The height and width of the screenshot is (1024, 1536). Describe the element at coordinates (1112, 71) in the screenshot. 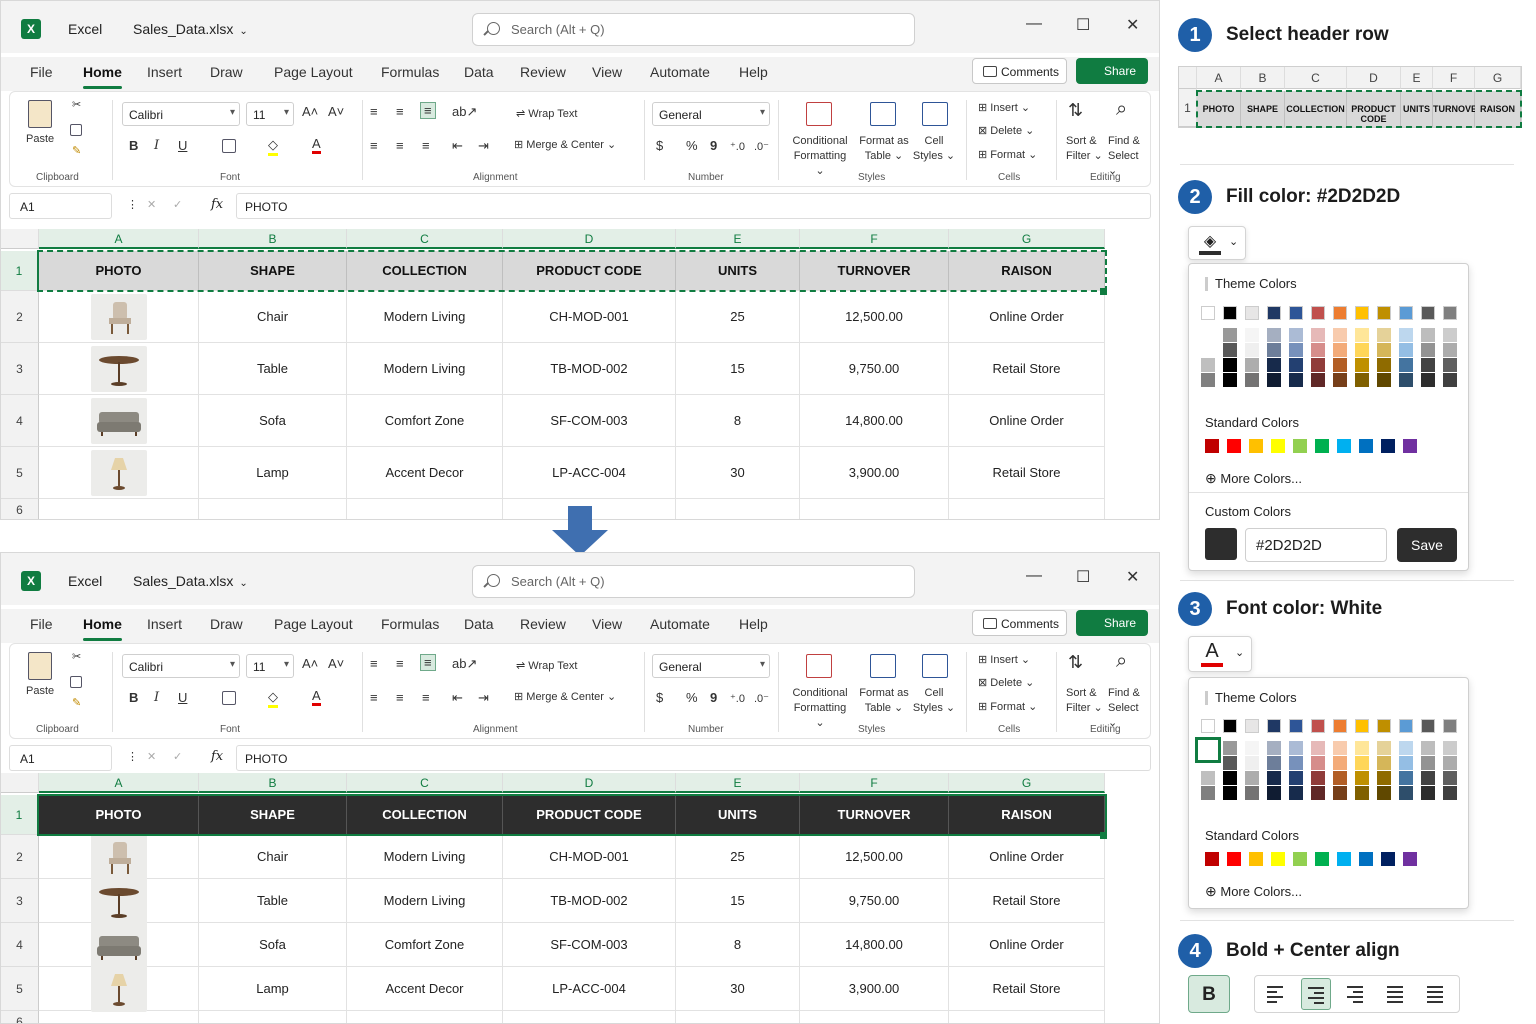

I see `share-button: Share` at that location.